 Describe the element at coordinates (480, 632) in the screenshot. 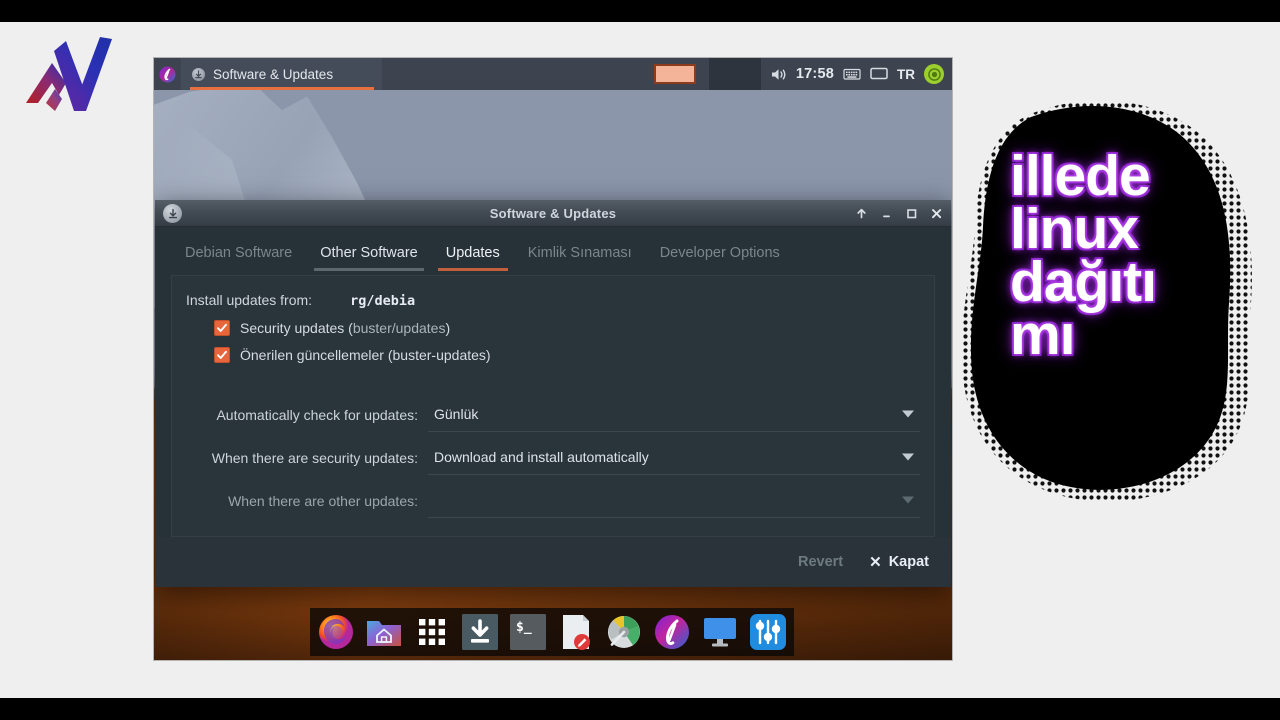

I see `software-installer-icon` at that location.